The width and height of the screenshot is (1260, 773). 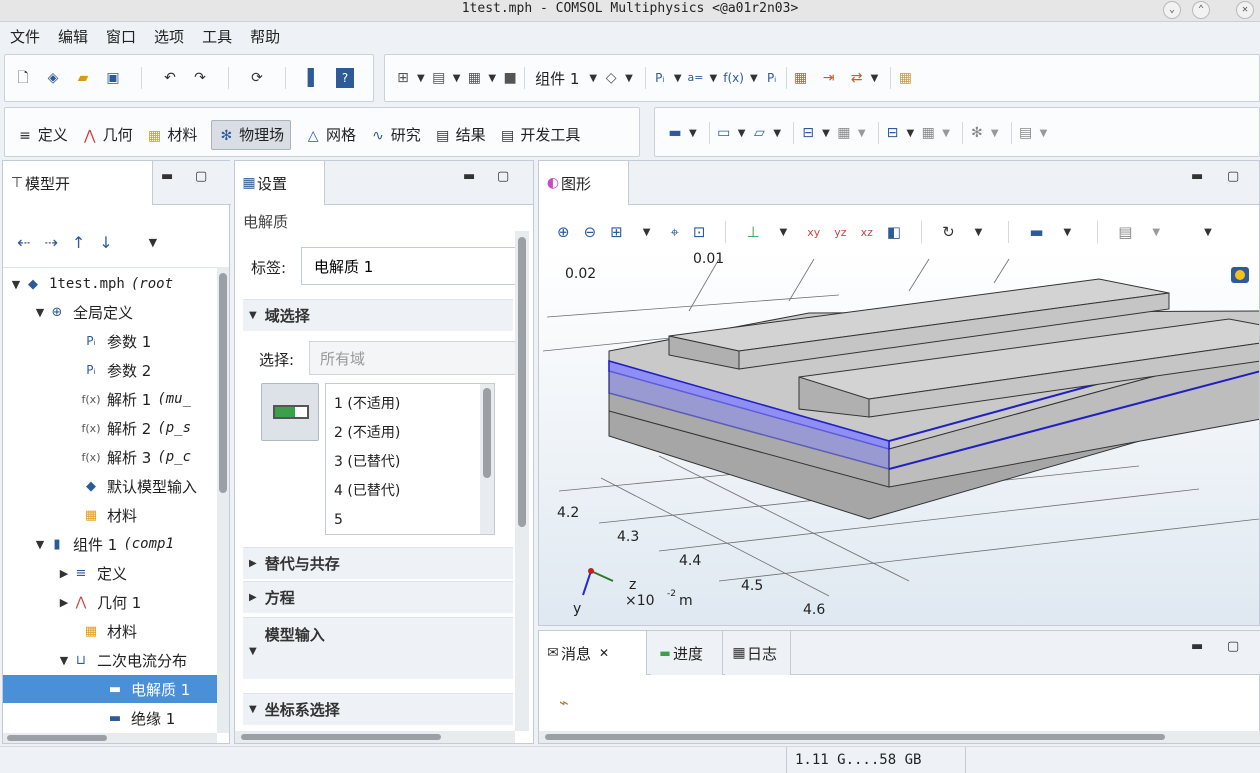 I want to click on component-selector: 组件 1, so click(x=557, y=78).